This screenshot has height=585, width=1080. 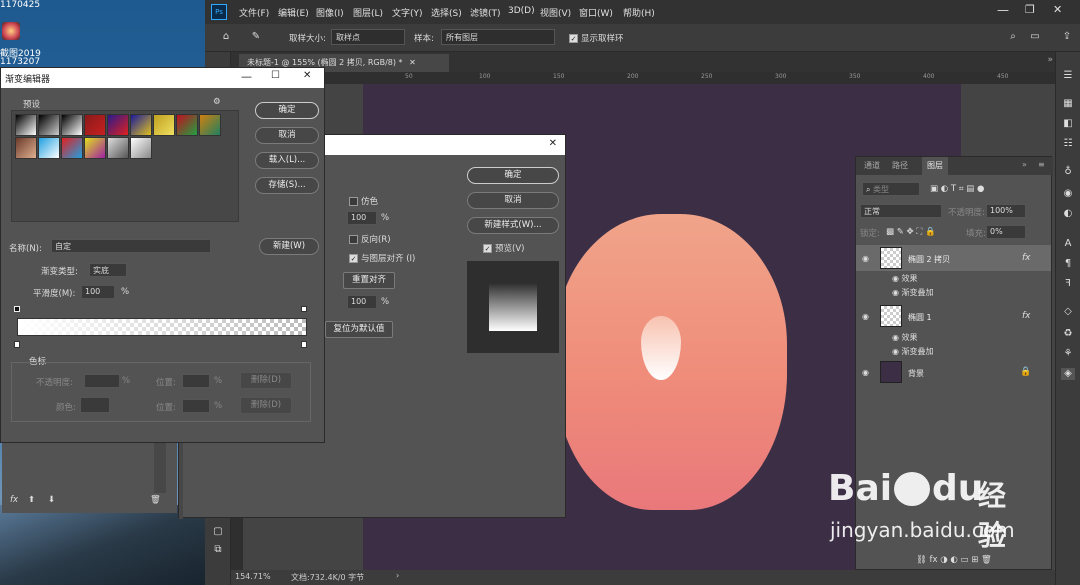 I want to click on history-icon: ☰, so click(x=1068, y=76).